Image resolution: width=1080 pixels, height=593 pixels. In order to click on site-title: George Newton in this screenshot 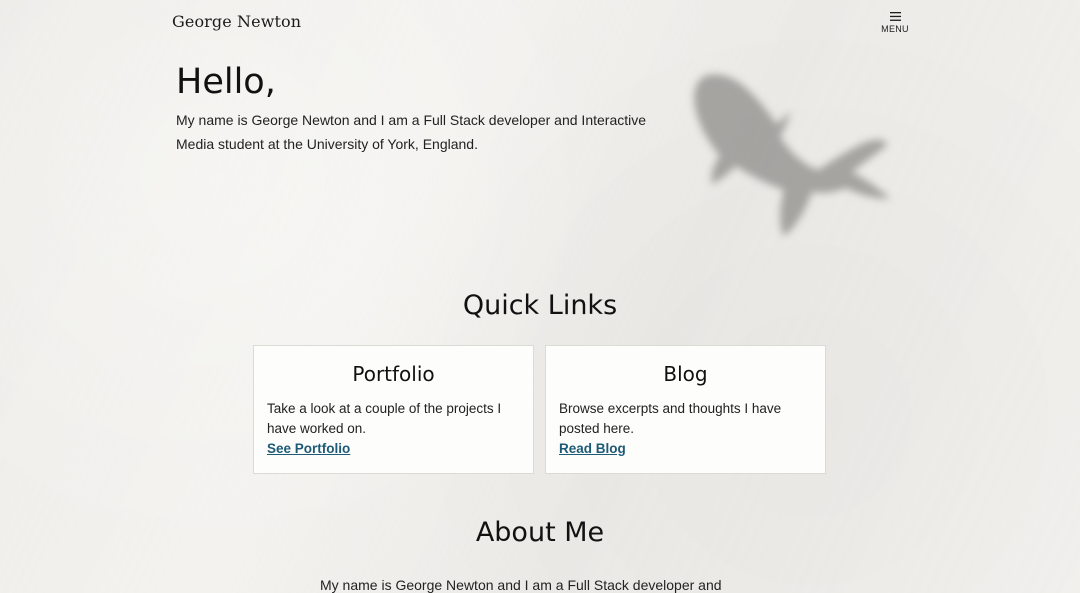, I will do `click(236, 21)`.